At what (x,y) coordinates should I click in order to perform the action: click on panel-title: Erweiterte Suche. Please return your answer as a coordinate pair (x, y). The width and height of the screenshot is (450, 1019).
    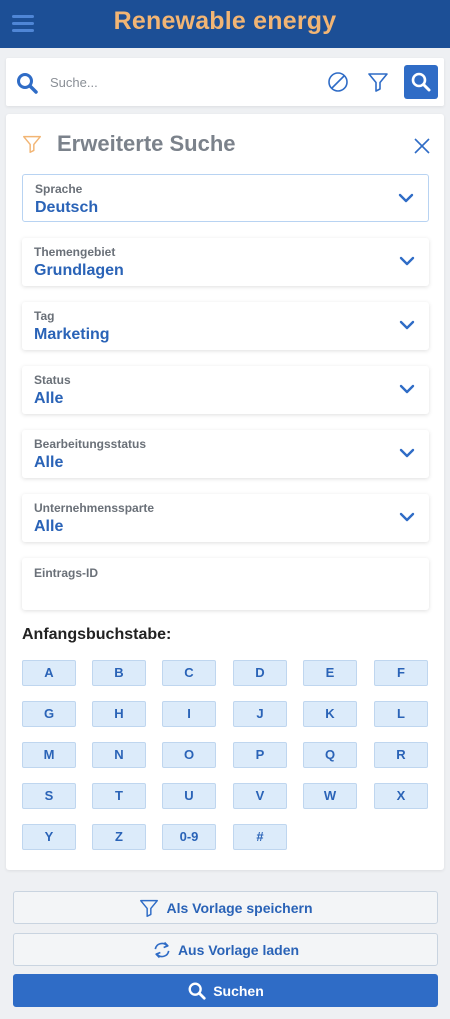
    Looking at the image, I should click on (146, 143).